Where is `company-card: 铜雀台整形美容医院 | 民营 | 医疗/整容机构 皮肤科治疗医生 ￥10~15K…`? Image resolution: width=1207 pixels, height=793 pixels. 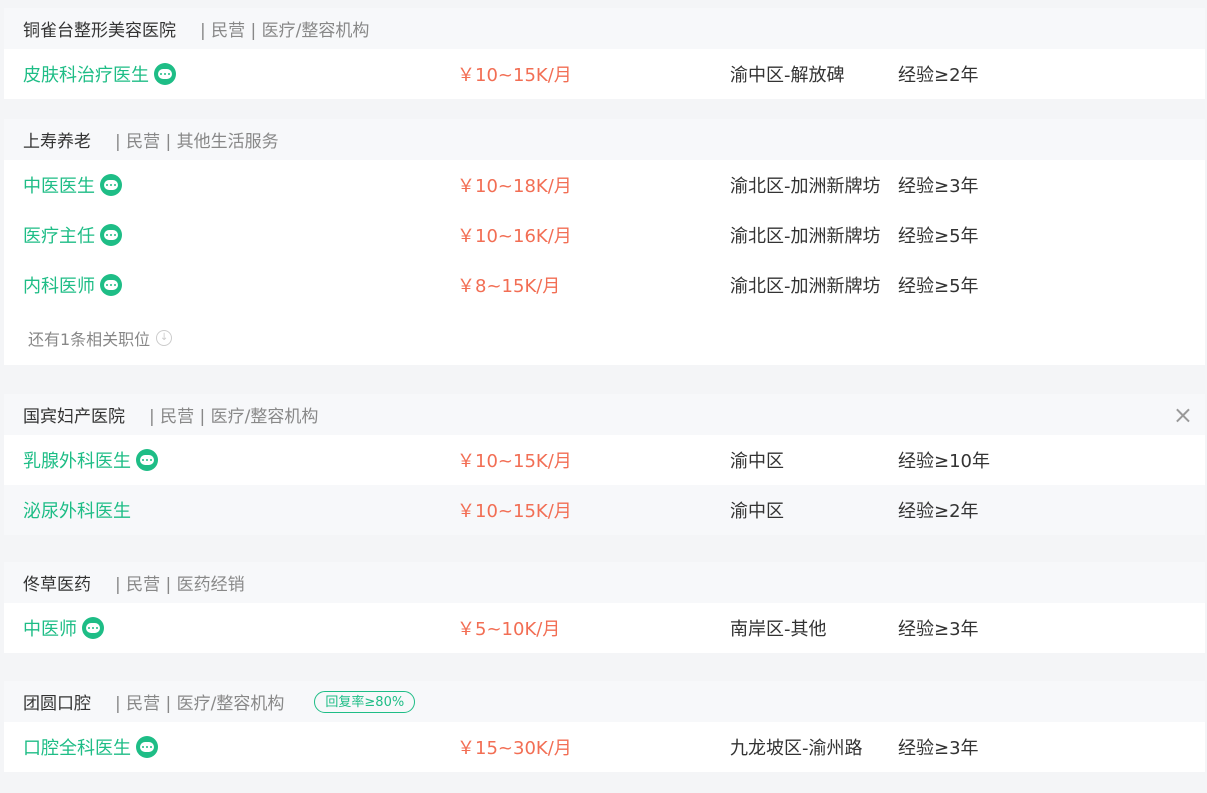 company-card: 铜雀台整形美容医院 | 民营 | 医疗/整容机构 皮肤科治疗医生 ￥10~15K… is located at coordinates (604, 53).